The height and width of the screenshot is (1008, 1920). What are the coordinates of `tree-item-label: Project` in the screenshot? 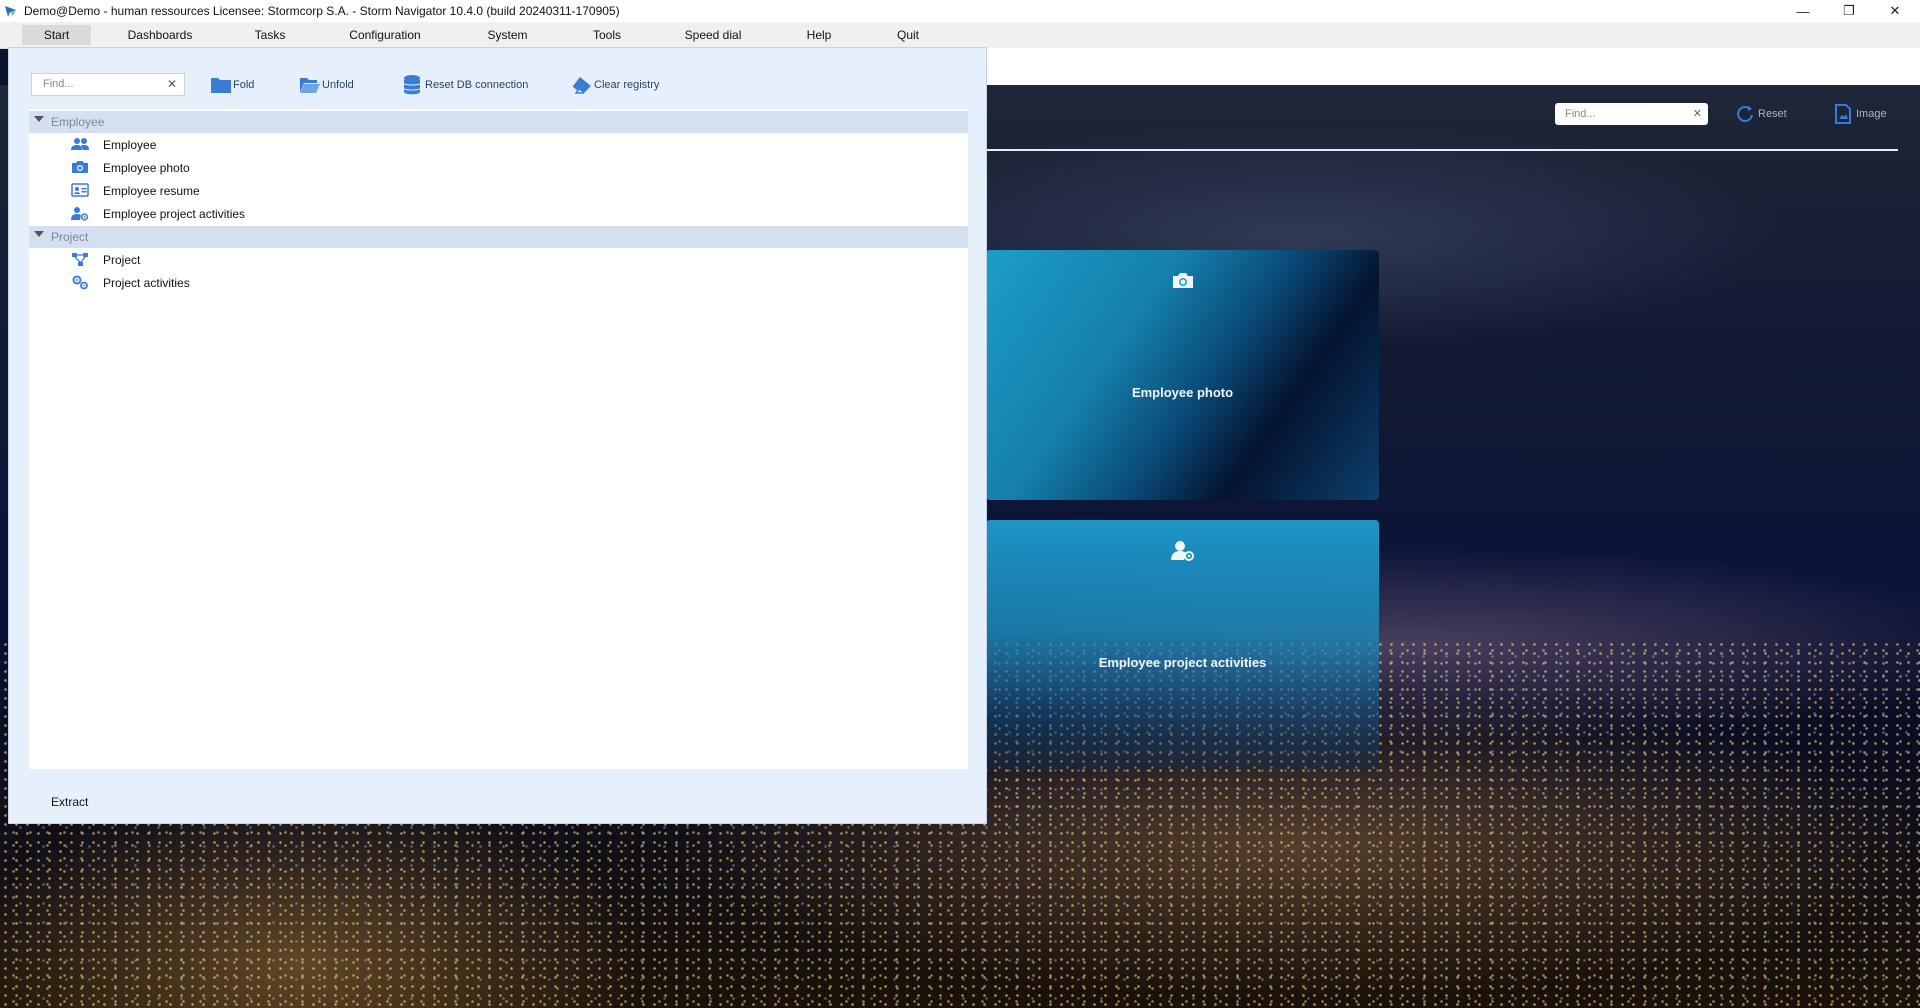 It's located at (122, 260).